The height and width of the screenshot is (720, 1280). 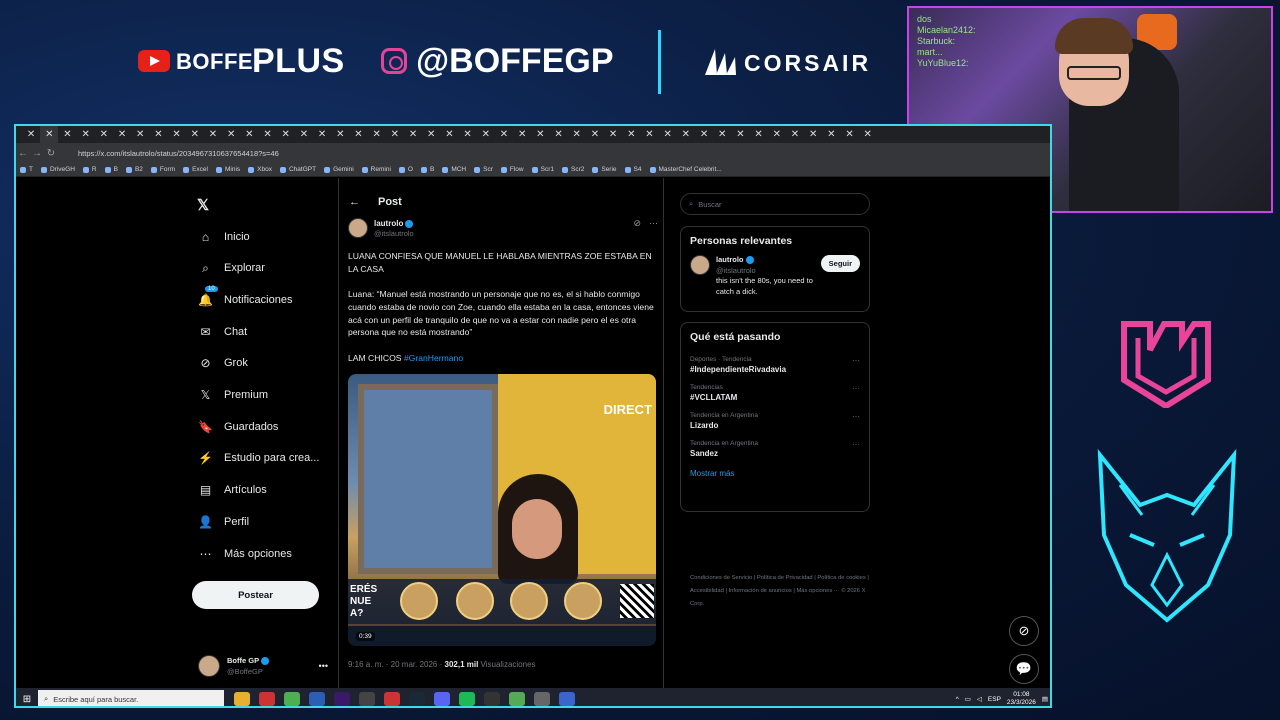 What do you see at coordinates (317, 699) in the screenshot?
I see `photoshop-icon` at bounding box center [317, 699].